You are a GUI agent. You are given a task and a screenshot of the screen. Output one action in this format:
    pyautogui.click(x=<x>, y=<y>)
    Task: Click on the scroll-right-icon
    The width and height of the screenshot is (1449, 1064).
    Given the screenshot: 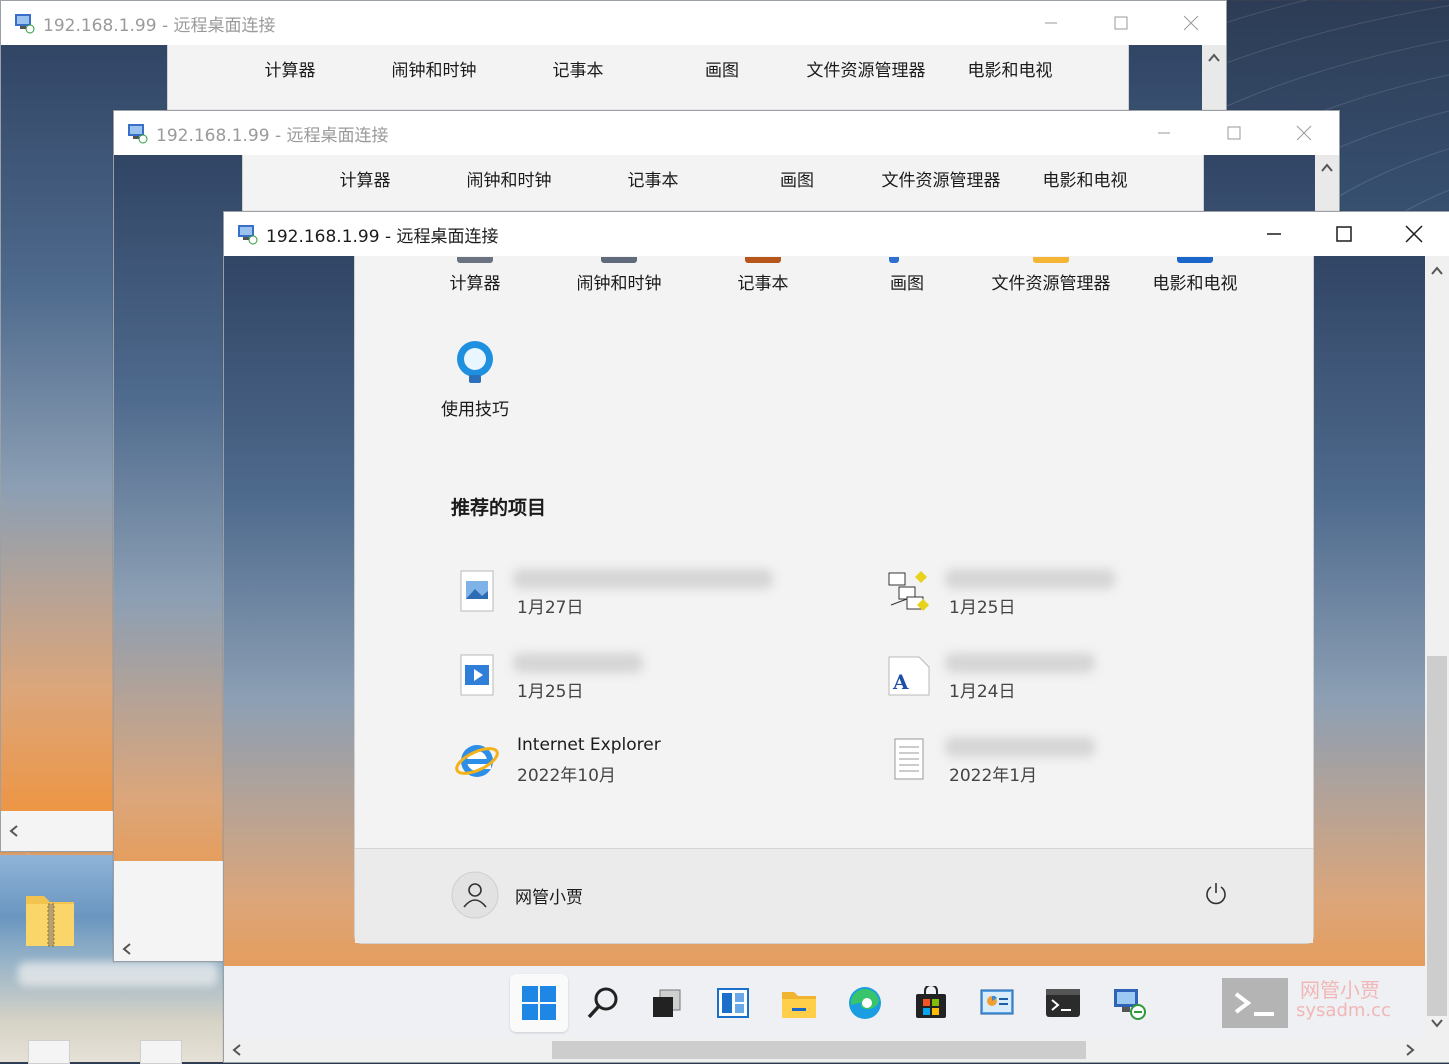 What is the action you would take?
    pyautogui.click(x=1410, y=1050)
    